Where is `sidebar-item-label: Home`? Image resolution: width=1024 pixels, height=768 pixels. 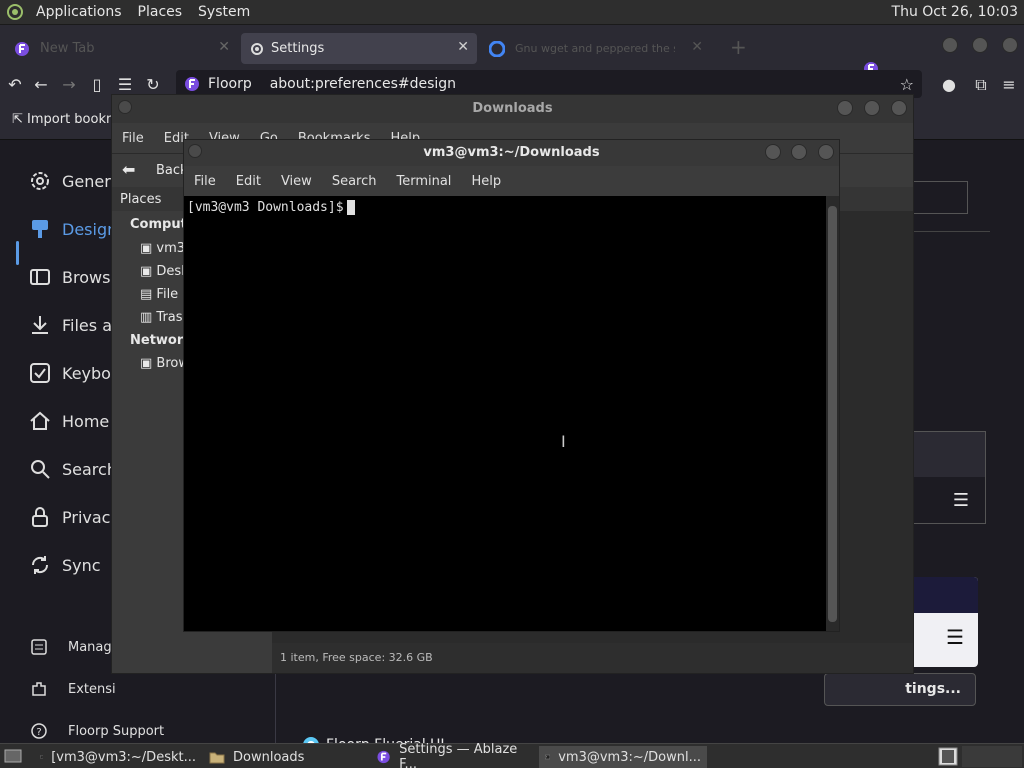
sidebar-item-label: Home is located at coordinates (86, 421).